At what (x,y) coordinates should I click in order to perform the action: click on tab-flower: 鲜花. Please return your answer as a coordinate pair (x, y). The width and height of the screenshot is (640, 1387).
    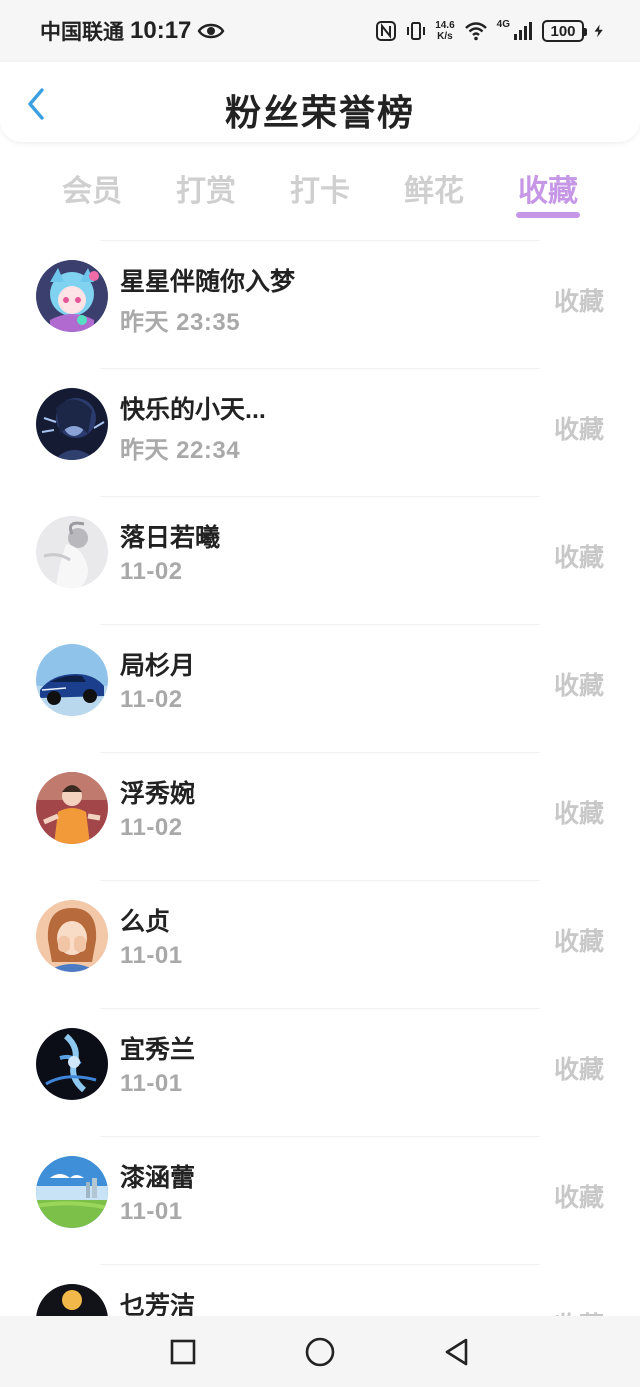
    Looking at the image, I should click on (434, 188).